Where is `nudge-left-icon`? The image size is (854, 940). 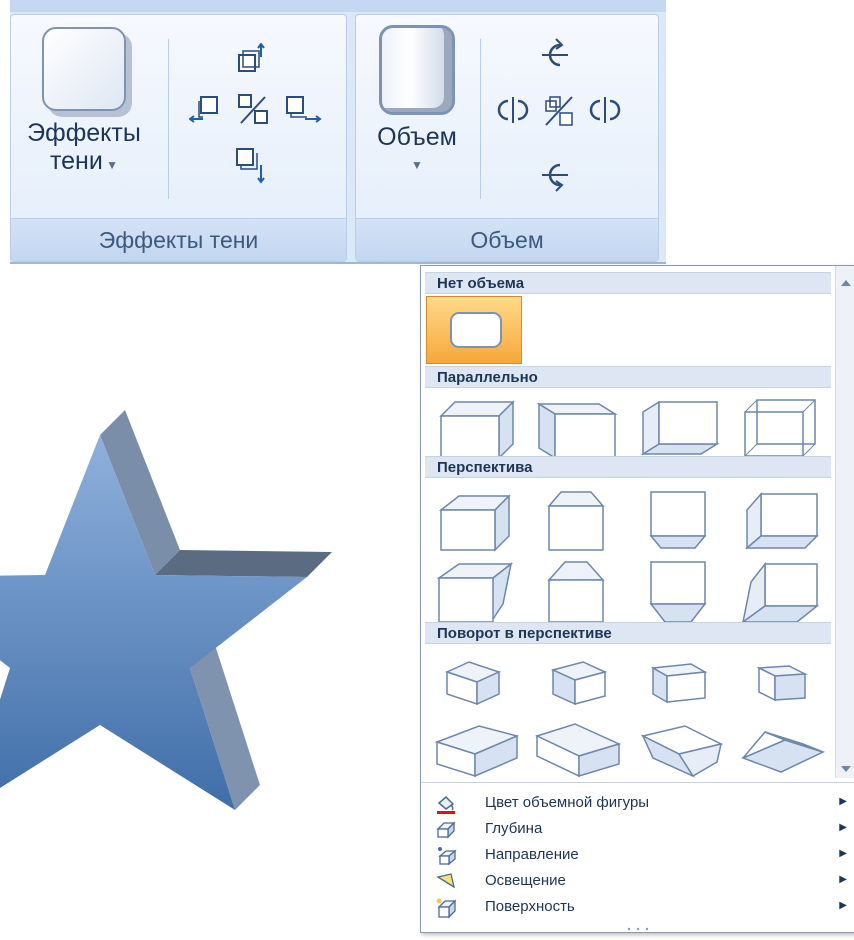
nudge-left-icon is located at coordinates (203, 109).